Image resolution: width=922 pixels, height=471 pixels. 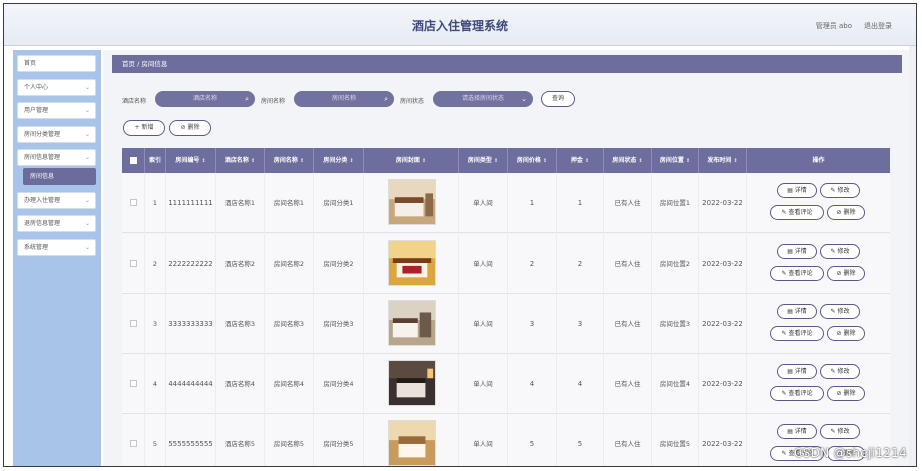 I want to click on sidebar-item-users: 用户管理 ⌄, so click(x=56, y=110).